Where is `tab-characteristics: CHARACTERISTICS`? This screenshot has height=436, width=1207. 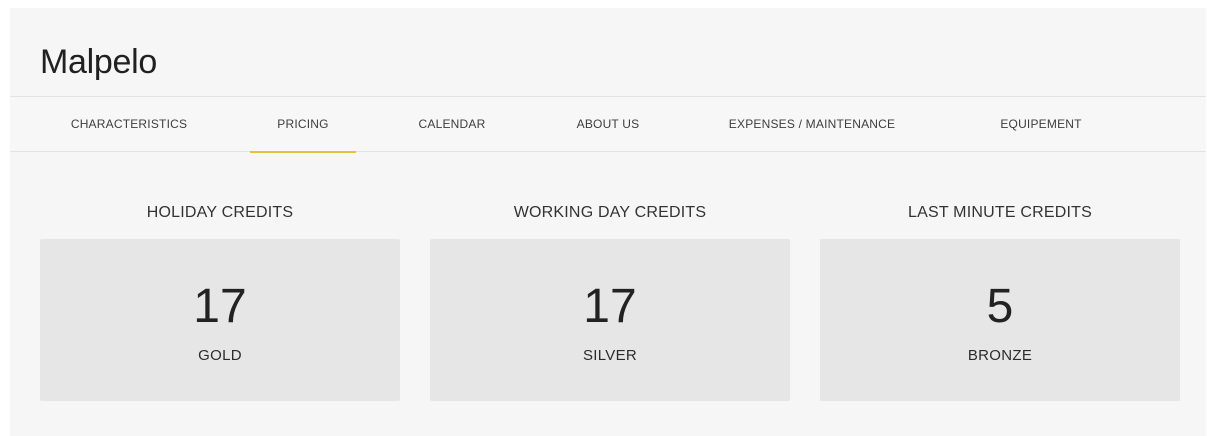 tab-characteristics: CHARACTERISTICS is located at coordinates (129, 124).